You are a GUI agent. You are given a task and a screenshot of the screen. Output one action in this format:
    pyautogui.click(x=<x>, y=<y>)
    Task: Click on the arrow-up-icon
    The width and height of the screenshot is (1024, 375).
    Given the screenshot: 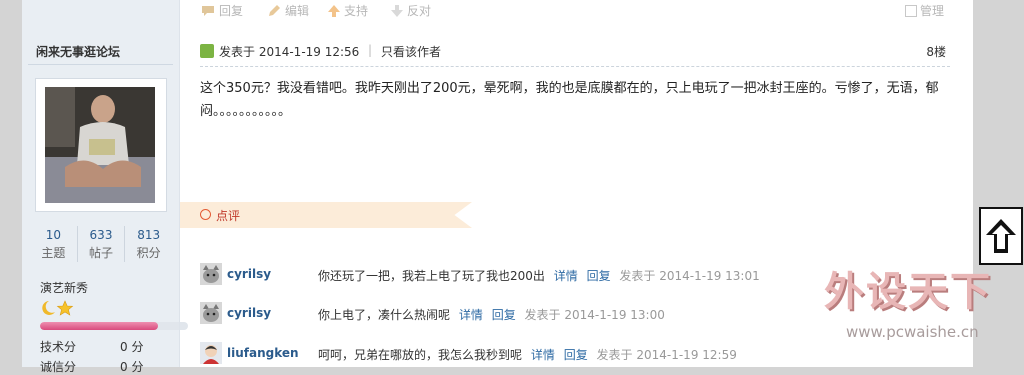 What is the action you would take?
    pyautogui.click(x=1001, y=236)
    